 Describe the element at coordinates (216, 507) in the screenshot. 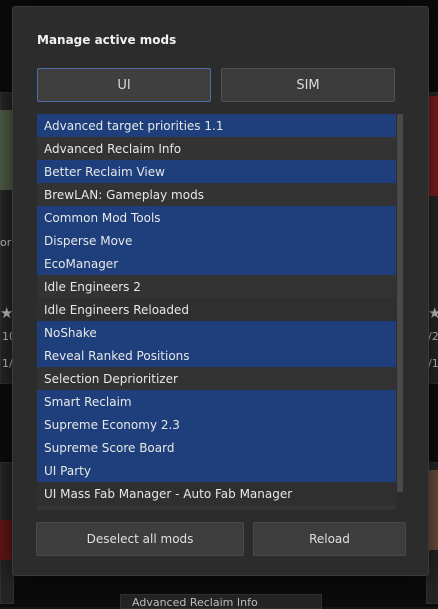

I see `mod-list-item: ZePMiniMapZoom` at that location.